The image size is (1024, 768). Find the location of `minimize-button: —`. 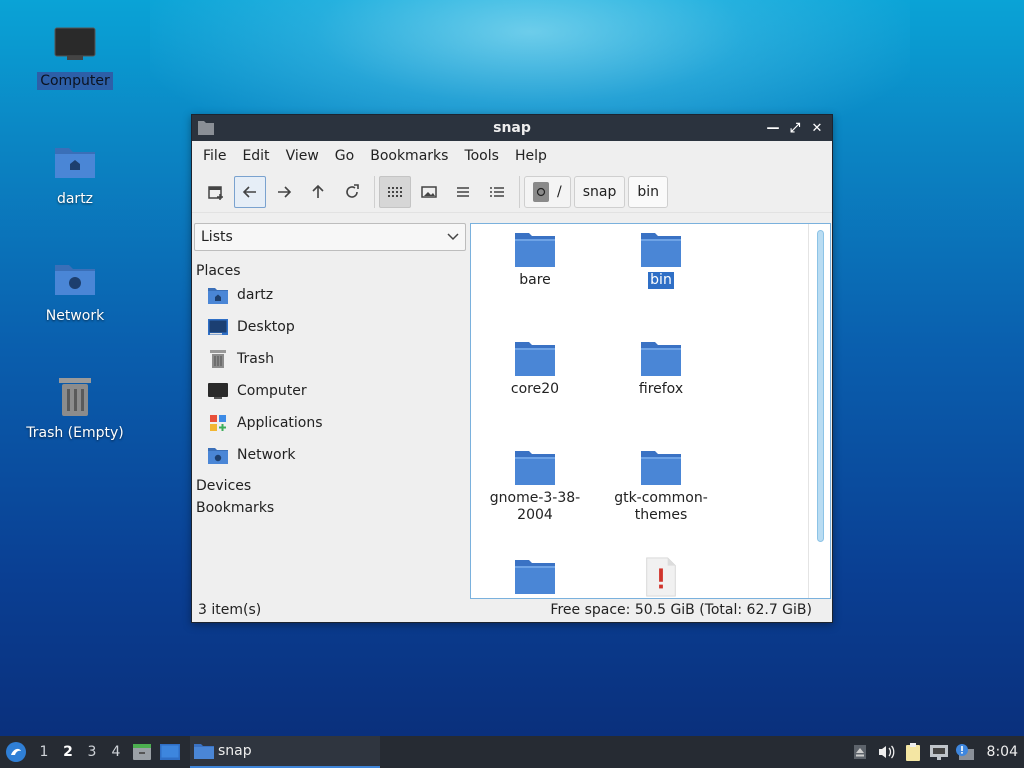

minimize-button: — is located at coordinates (773, 128).